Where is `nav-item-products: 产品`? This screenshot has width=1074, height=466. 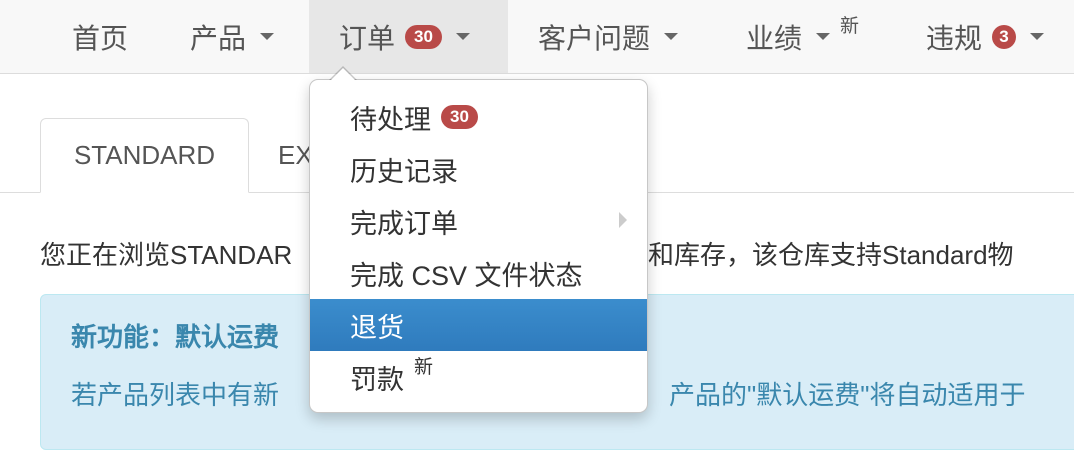
nav-item-products: 产品 is located at coordinates (232, 36).